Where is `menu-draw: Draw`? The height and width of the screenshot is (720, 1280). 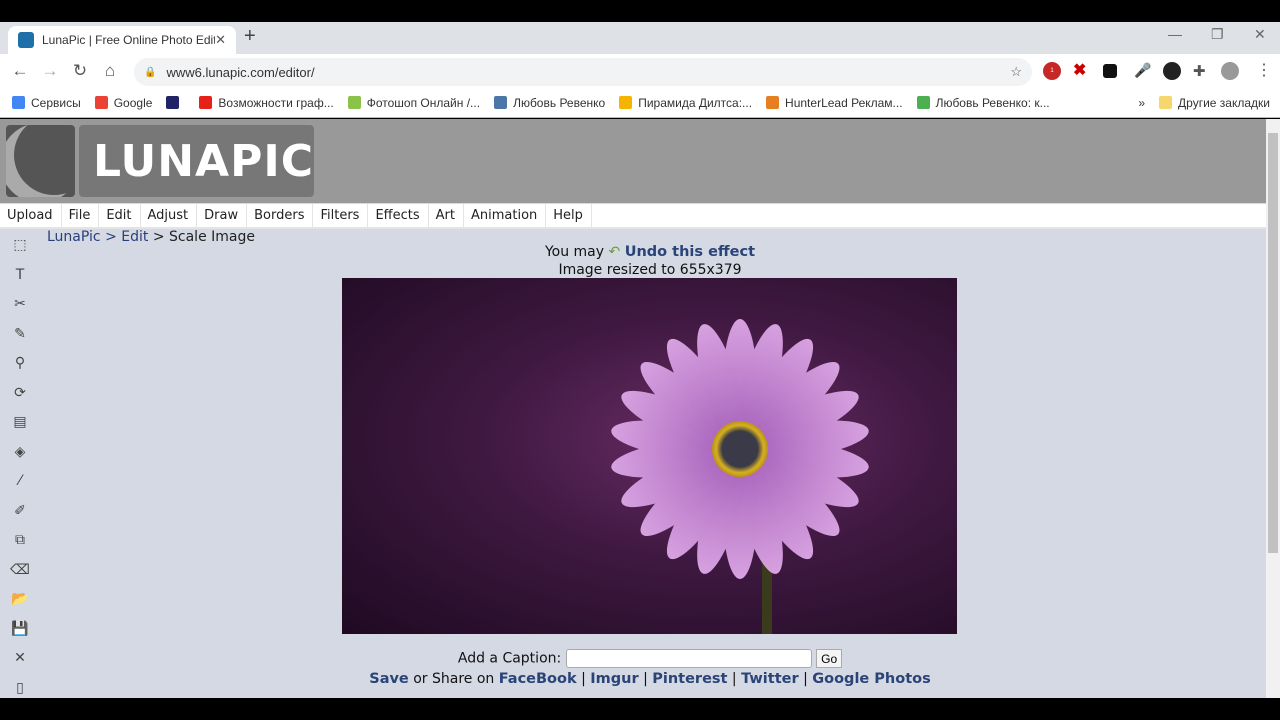 menu-draw: Draw is located at coordinates (222, 215).